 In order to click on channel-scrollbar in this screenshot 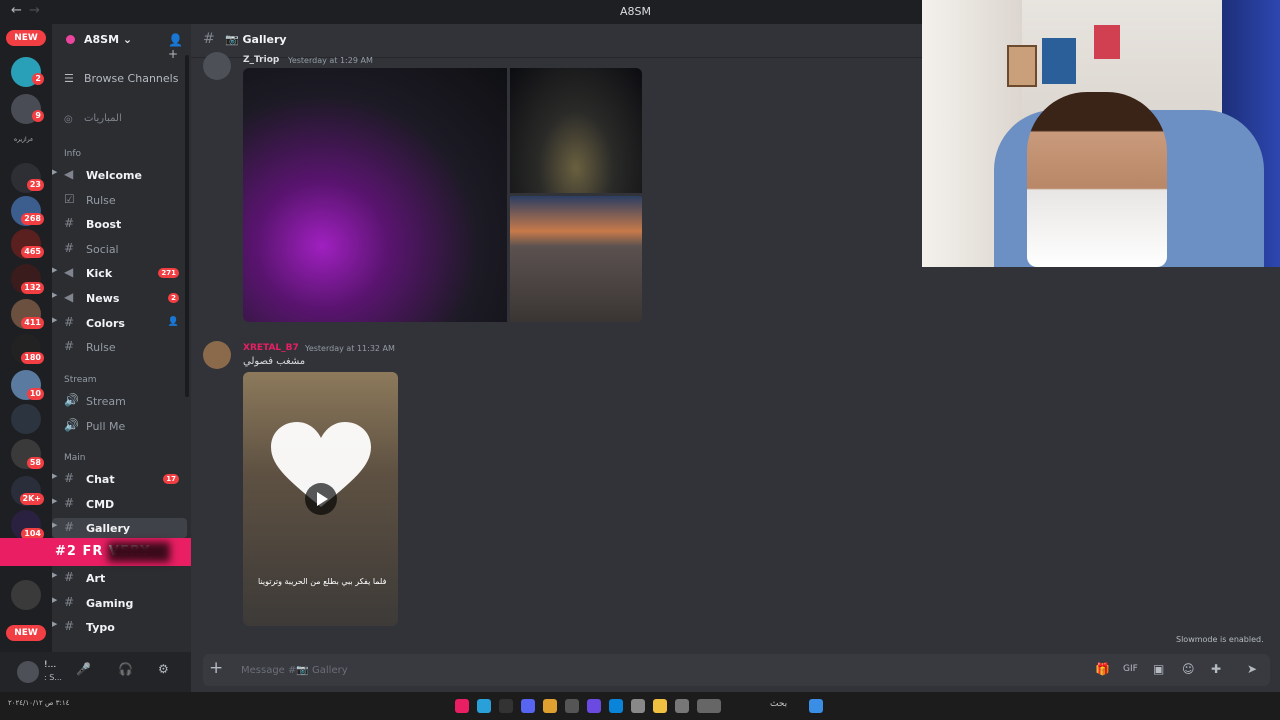, I will do `click(187, 226)`.